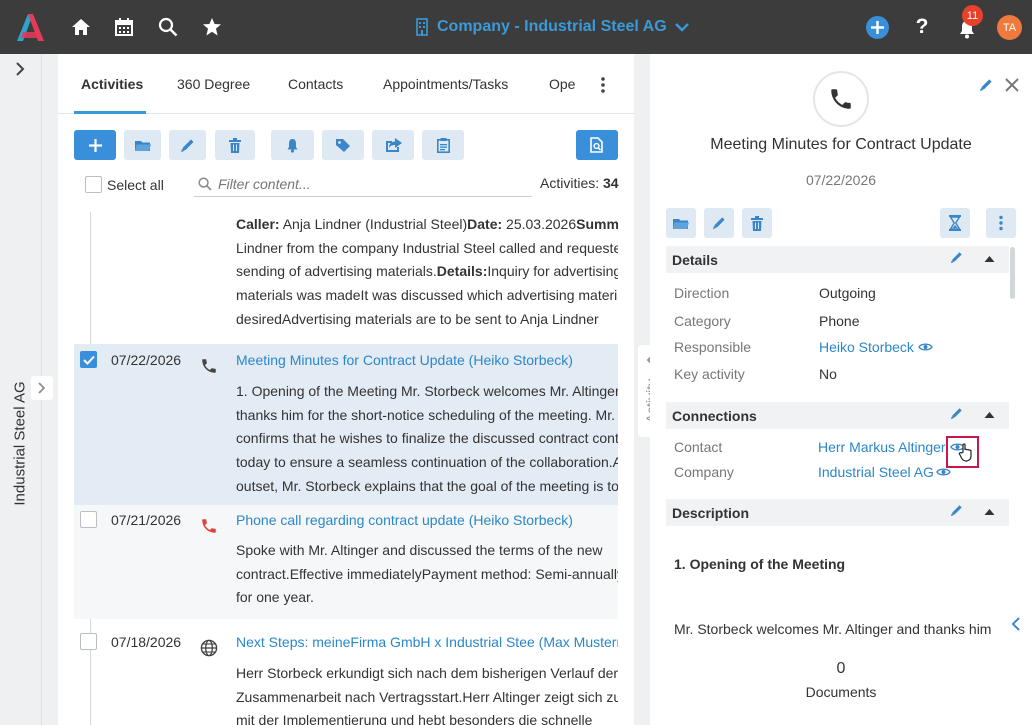  I want to click on edit-record-icon, so click(986, 85).